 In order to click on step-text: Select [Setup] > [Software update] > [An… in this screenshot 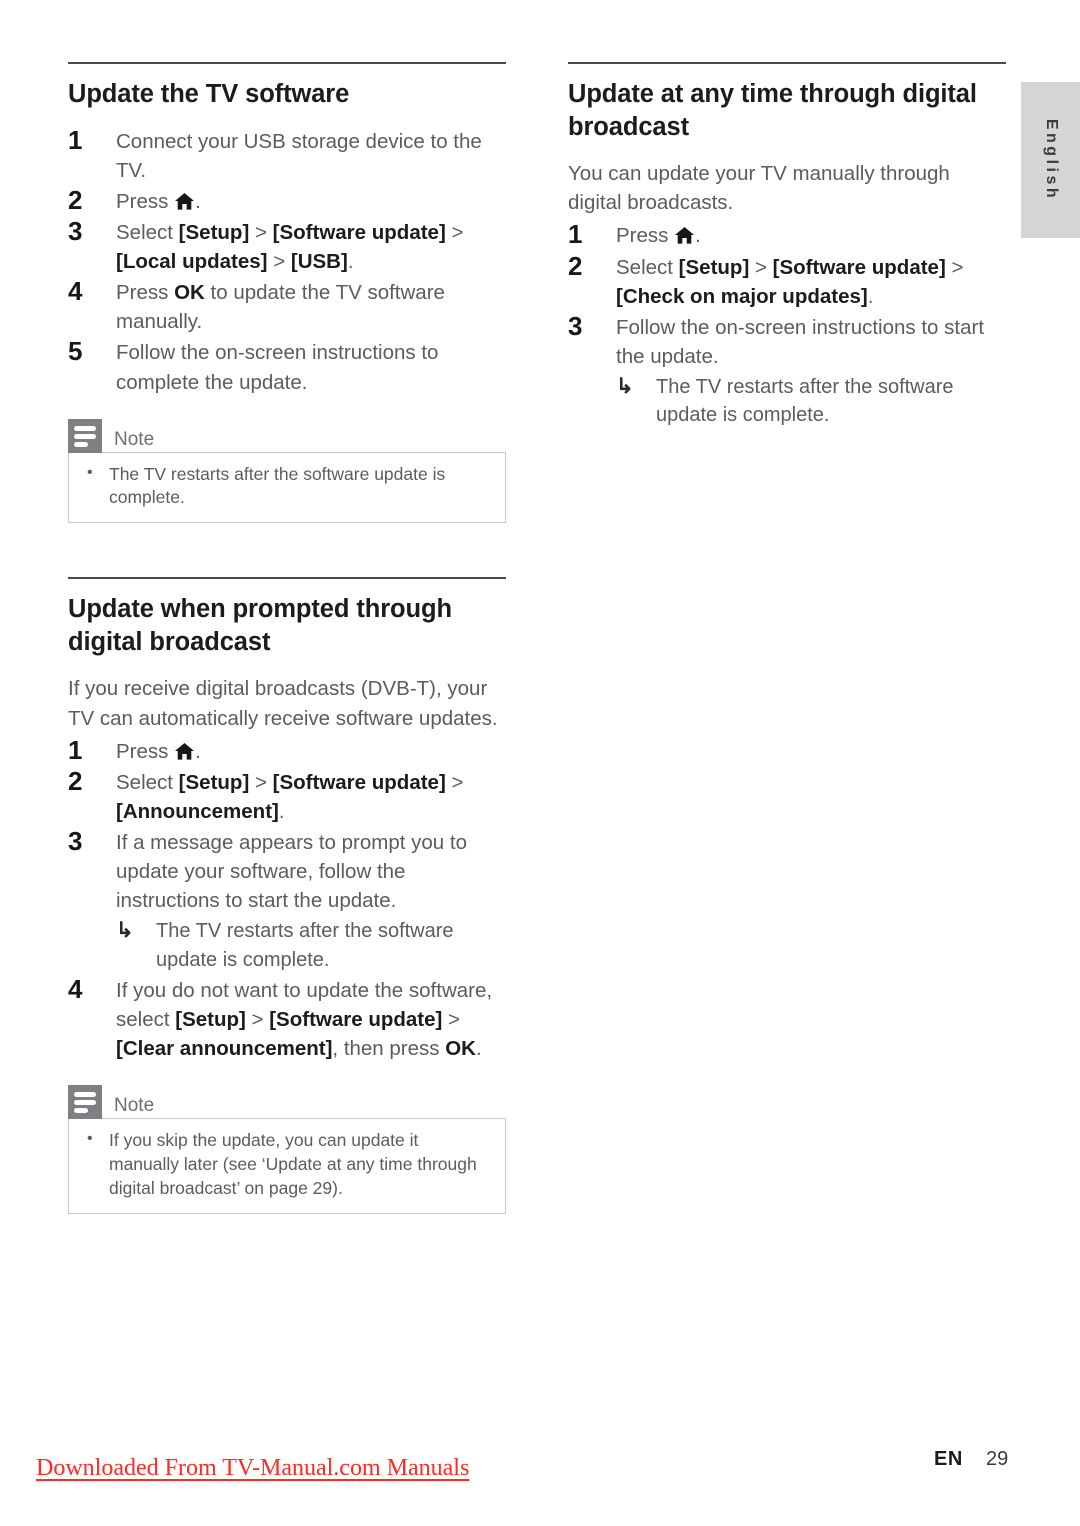, I will do `click(311, 797)`.